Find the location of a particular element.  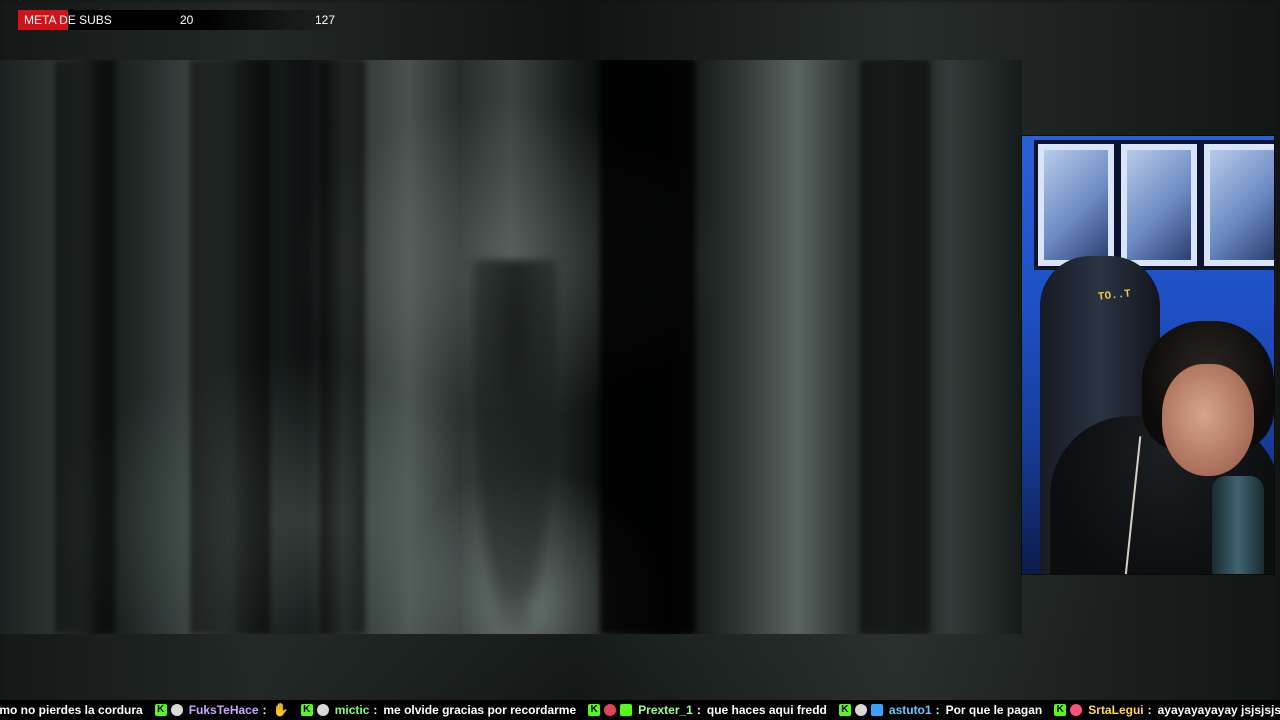

chat-message: K FuksTeHace: ✋ is located at coordinates (221, 710).